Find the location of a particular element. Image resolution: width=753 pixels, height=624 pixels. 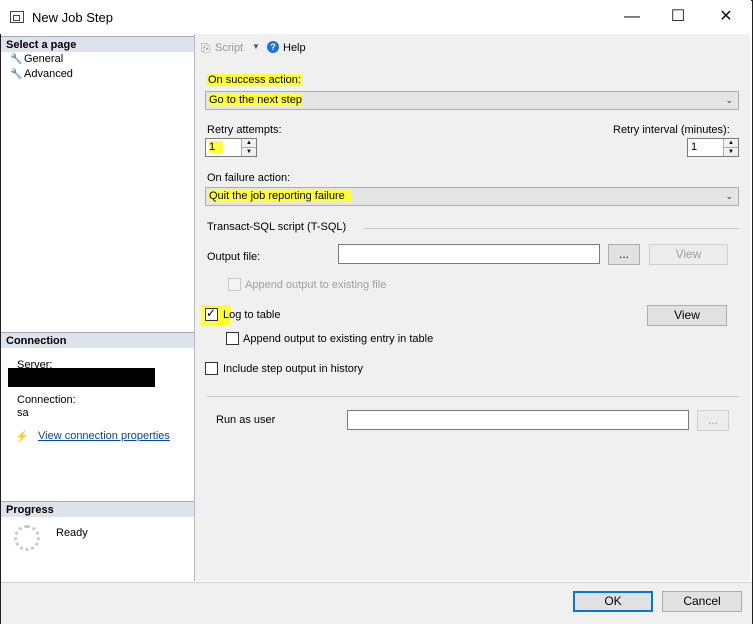

log-to-table-label: Log to table is located at coordinates (252, 315).